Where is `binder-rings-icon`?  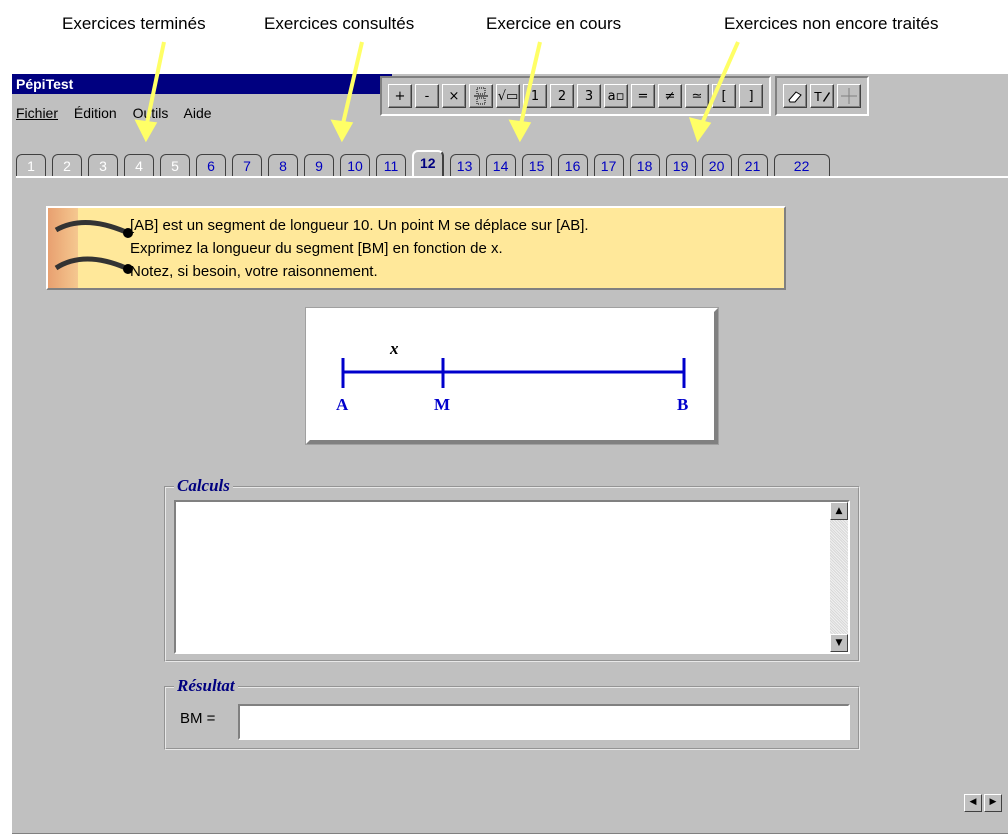 binder-rings-icon is located at coordinates (93, 246).